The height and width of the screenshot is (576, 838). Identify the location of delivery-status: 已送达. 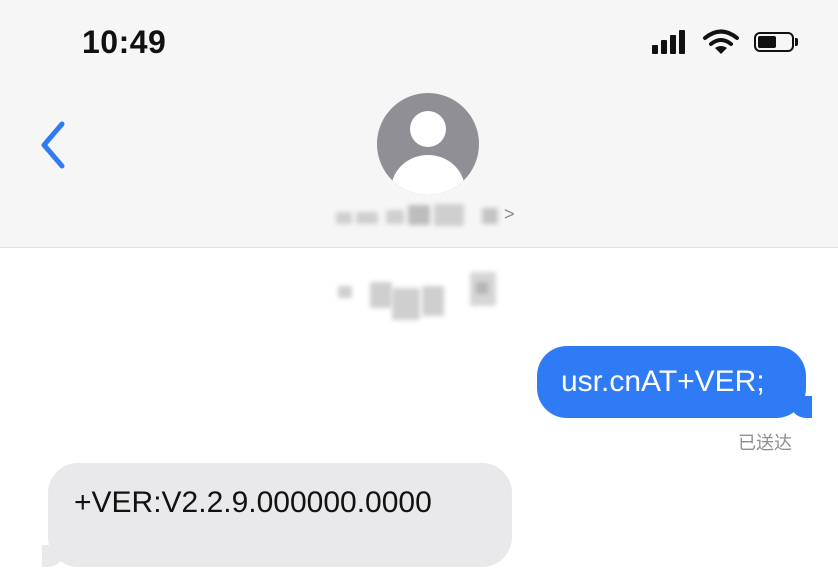
(765, 443).